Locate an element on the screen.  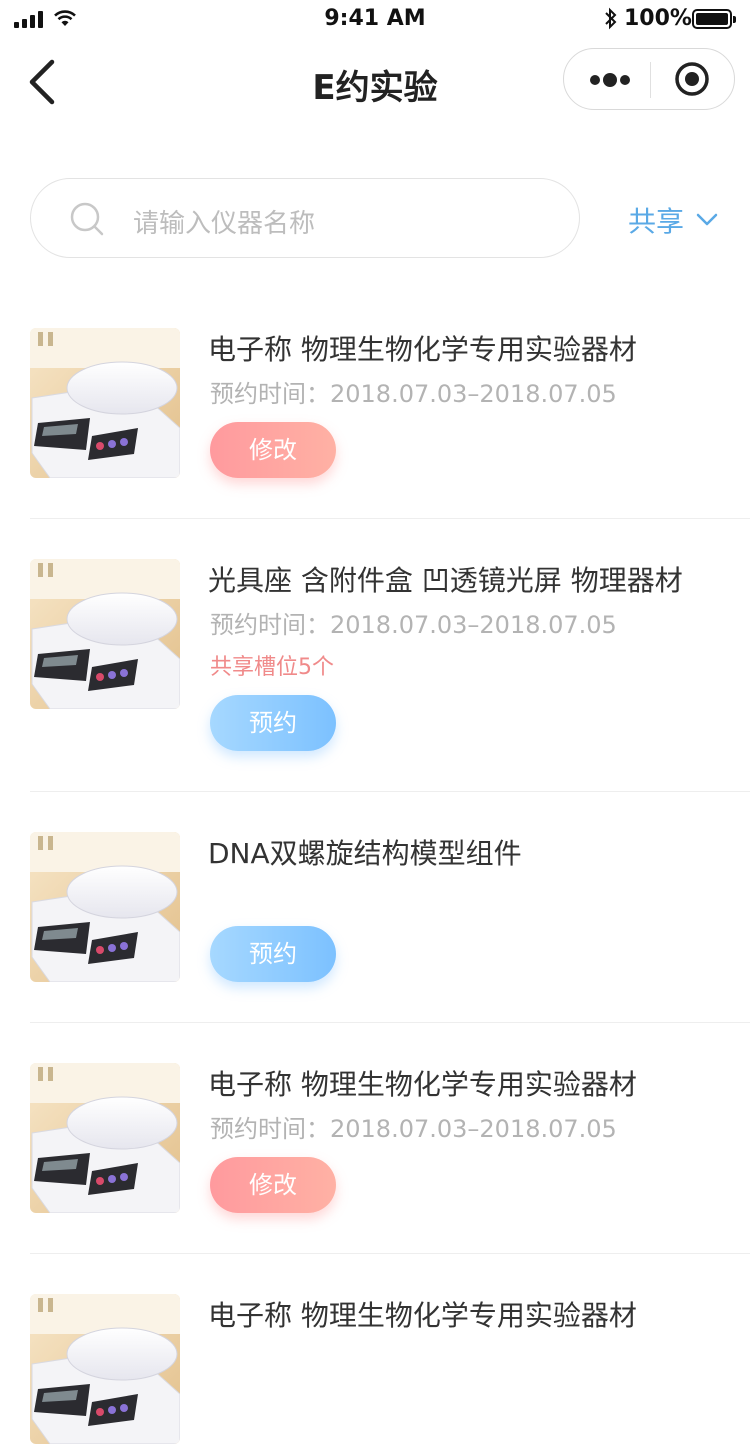
share-slot-text: 共享槽位5个 is located at coordinates (272, 667).